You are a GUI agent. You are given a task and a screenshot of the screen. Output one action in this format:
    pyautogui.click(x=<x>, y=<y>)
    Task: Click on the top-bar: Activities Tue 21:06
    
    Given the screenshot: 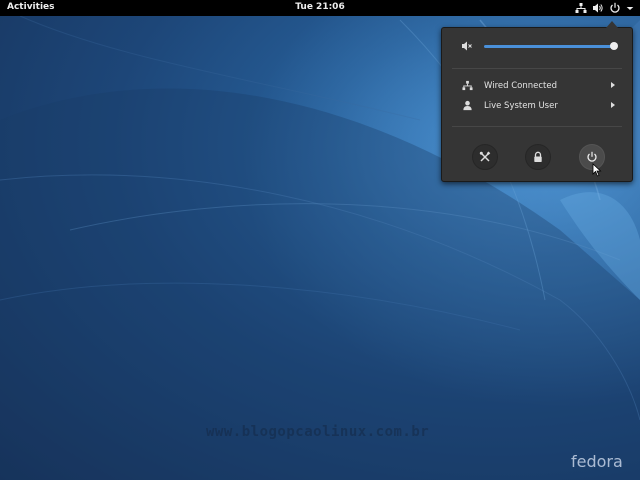 What is the action you would take?
    pyautogui.click(x=320, y=8)
    